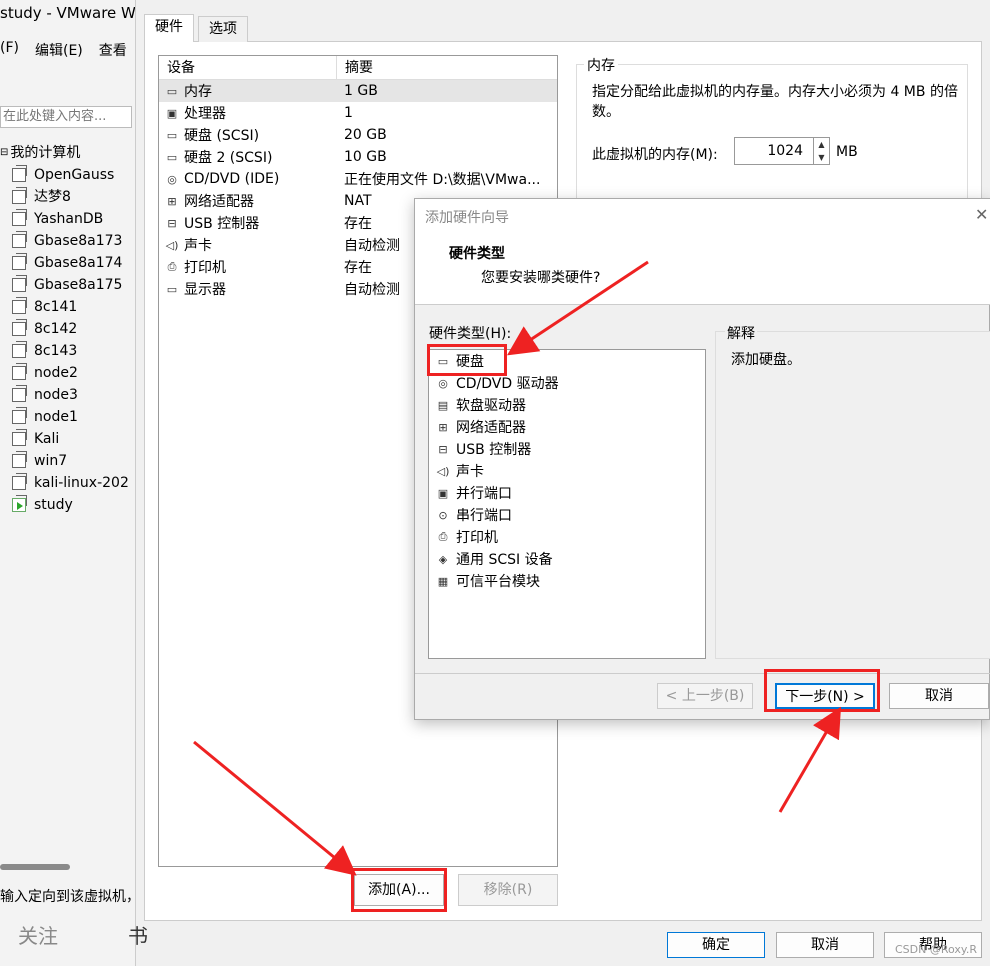  I want to click on summary-column-header: 摘要, so click(355, 67).